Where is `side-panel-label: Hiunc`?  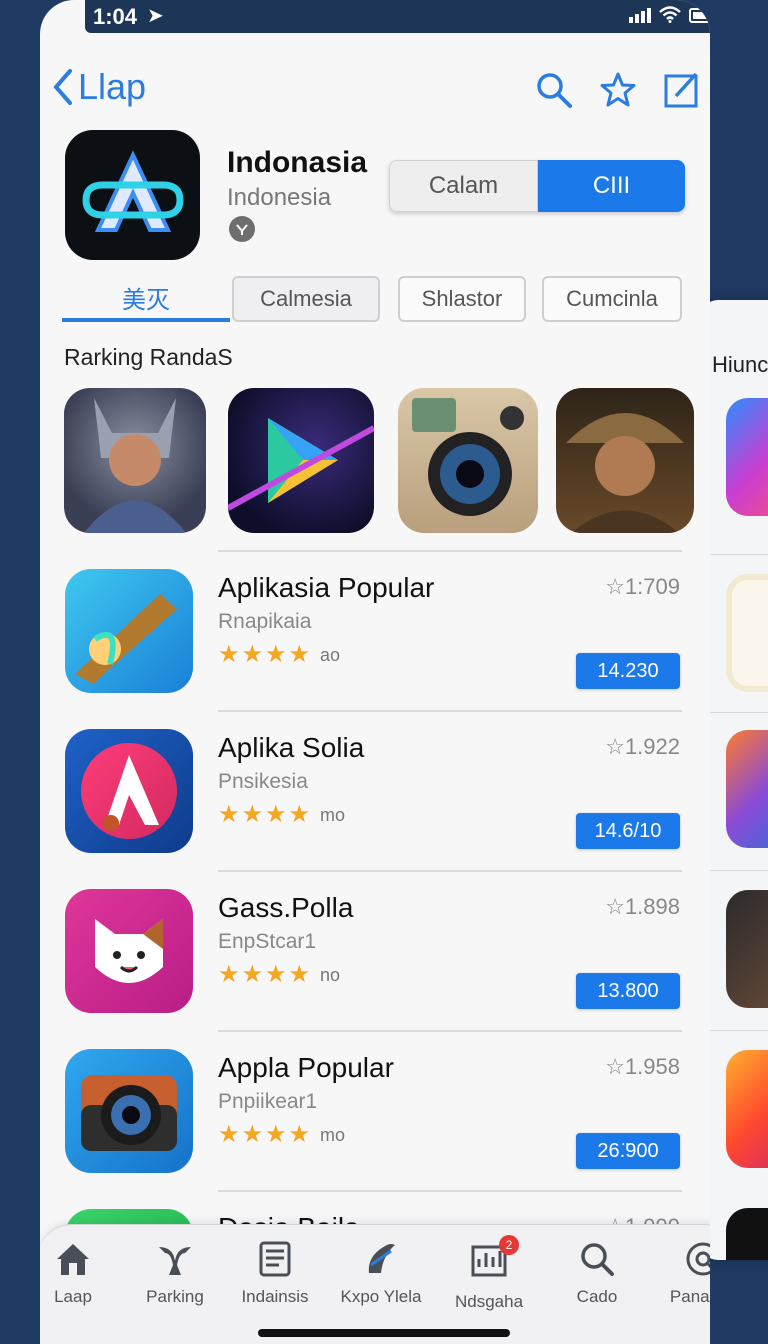 side-panel-label: Hiunc is located at coordinates (740, 364).